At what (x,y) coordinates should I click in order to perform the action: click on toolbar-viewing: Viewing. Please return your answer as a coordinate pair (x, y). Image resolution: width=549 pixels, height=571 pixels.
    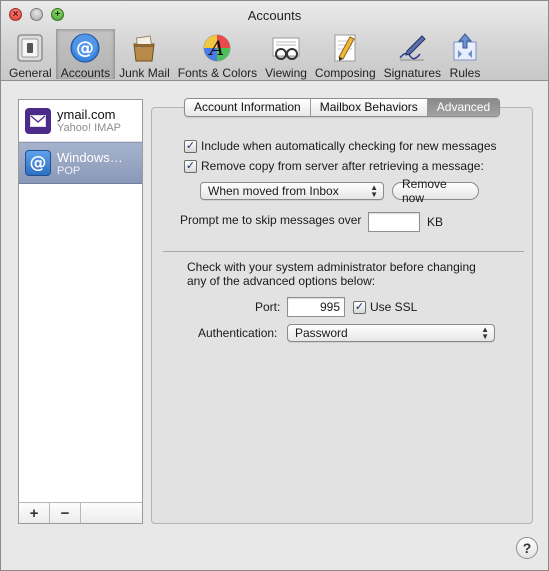
    Looking at the image, I should click on (286, 54).